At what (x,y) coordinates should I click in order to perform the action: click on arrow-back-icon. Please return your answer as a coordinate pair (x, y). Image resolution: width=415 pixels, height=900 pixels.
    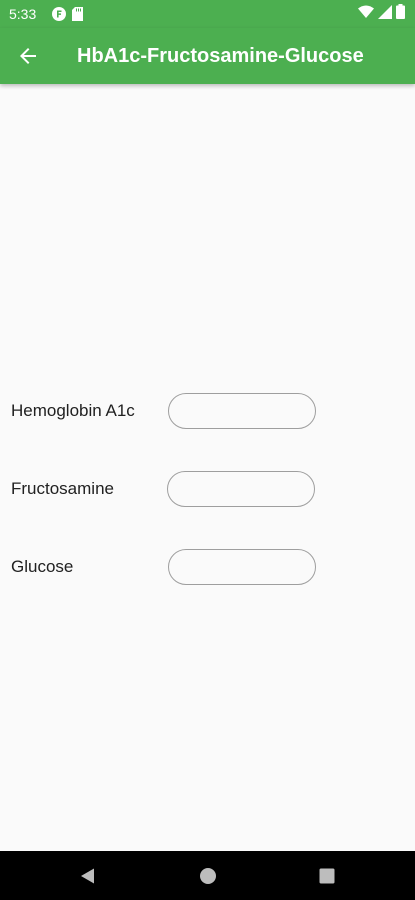
    Looking at the image, I should click on (28, 56).